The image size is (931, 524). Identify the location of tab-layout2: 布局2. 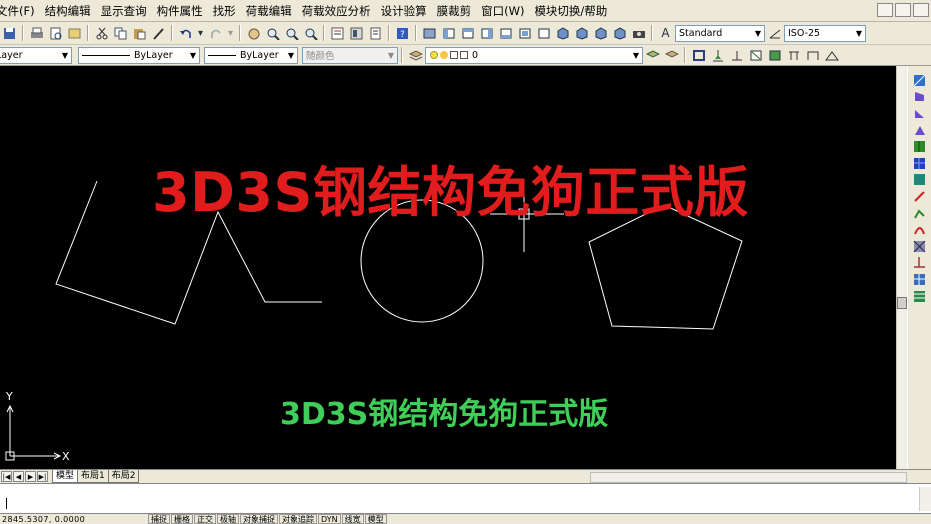
(123, 476).